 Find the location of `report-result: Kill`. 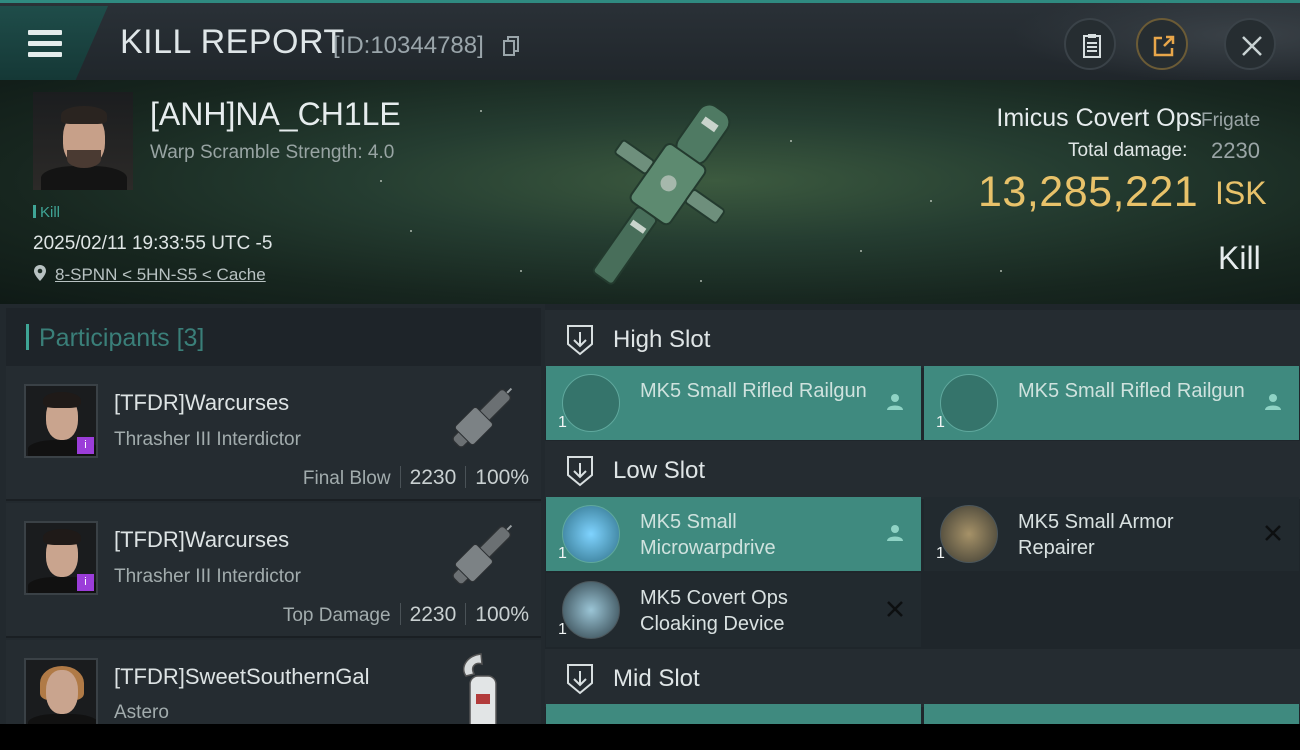

report-result: Kill is located at coordinates (1239, 258).